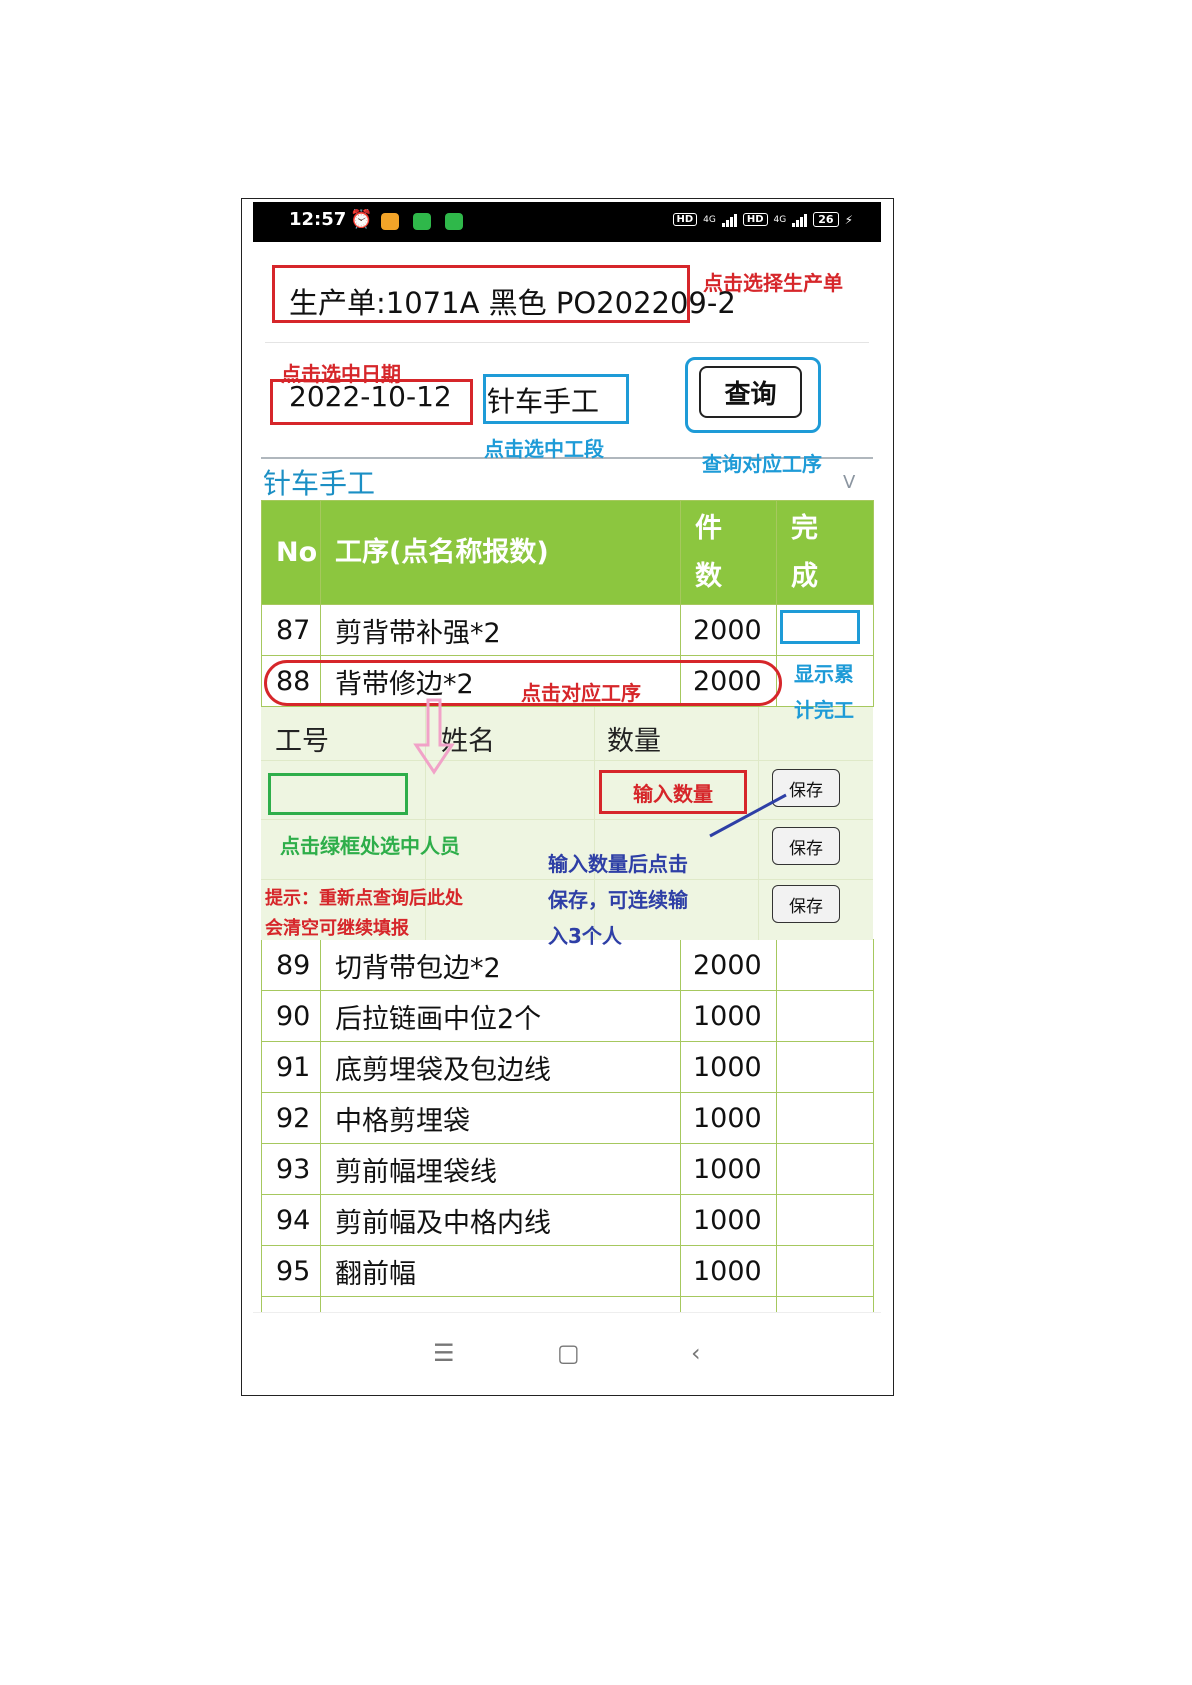 Image resolution: width=1192 pixels, height=1685 pixels. What do you see at coordinates (824, 710) in the screenshot?
I see `annotation-show-done-line2: 计完工` at bounding box center [824, 710].